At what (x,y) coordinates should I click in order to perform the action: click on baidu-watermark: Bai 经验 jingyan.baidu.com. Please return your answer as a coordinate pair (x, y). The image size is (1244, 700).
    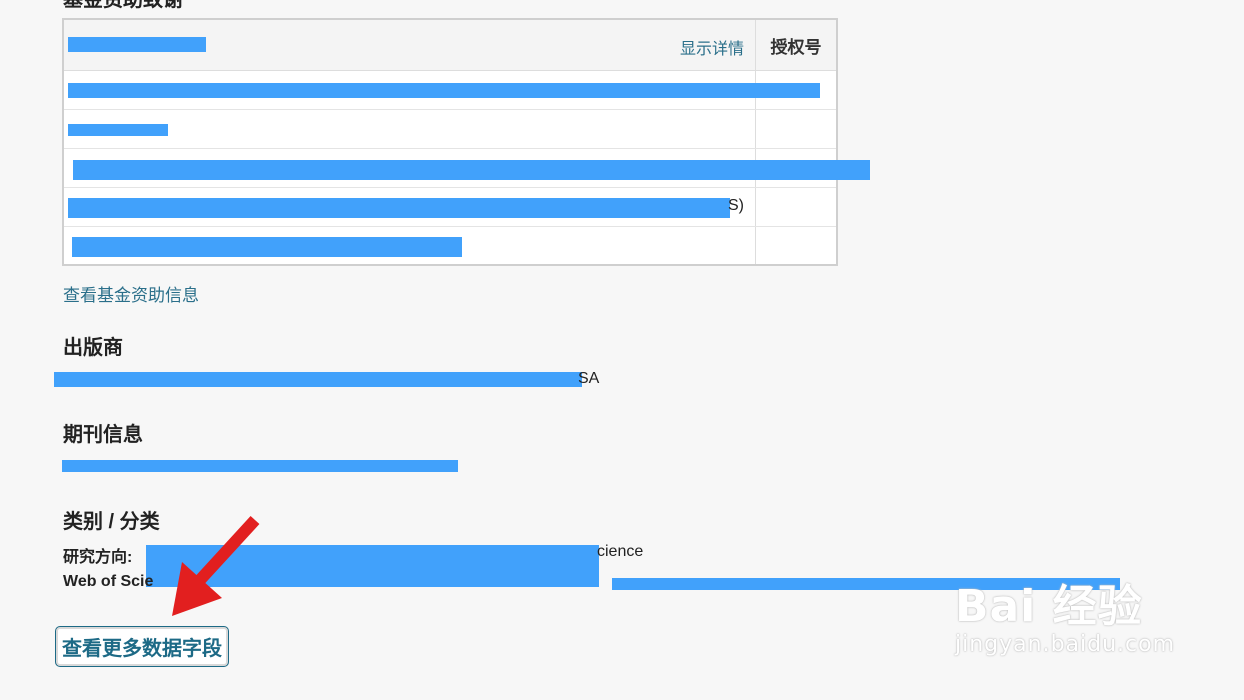
    Looking at the image, I should click on (1065, 613).